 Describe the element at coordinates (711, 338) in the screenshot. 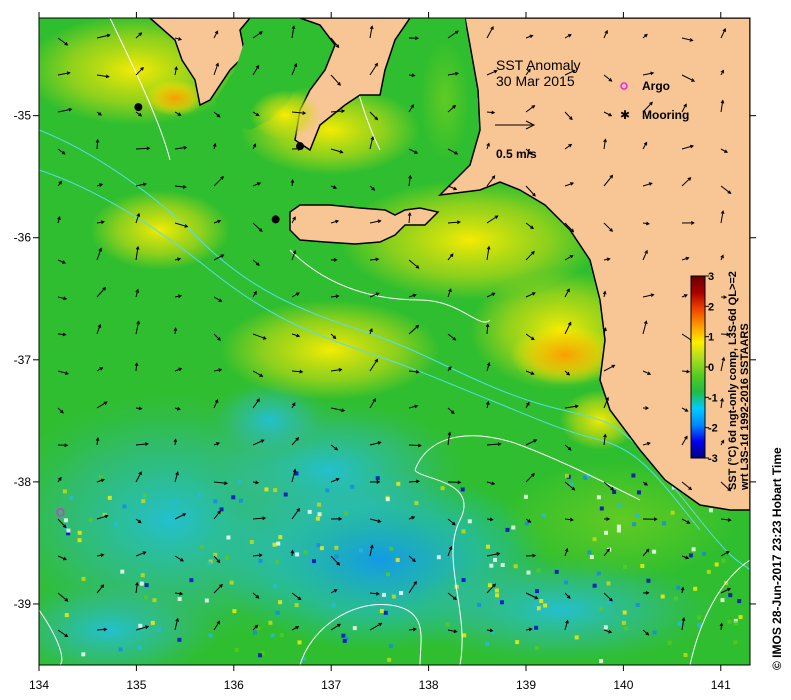

I see `colorbar-tick-label: 1` at that location.